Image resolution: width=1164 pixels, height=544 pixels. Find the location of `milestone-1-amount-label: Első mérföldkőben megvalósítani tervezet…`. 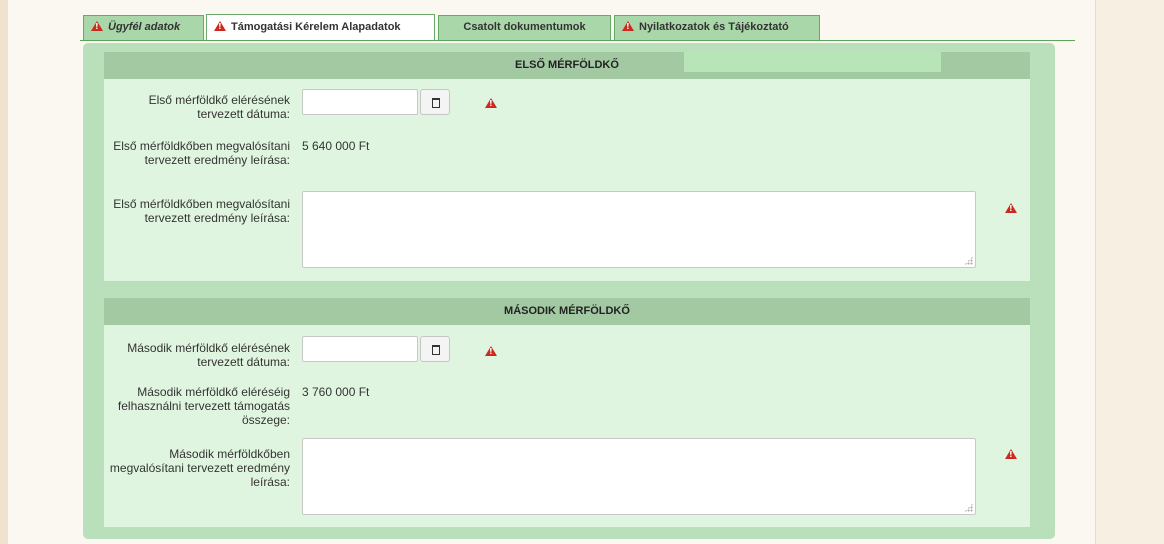

milestone-1-amount-label: Első mérföldkőben megvalósítani tervezet… is located at coordinates (201, 153).